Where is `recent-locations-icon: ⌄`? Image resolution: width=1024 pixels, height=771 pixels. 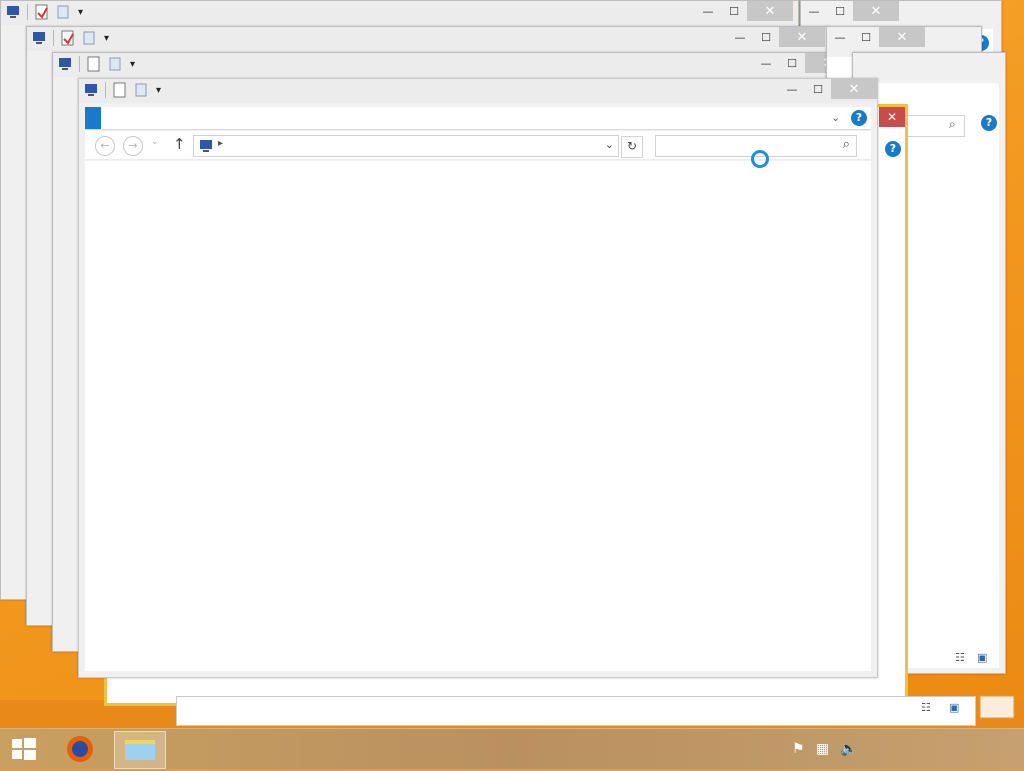 recent-locations-icon: ⌄ is located at coordinates (155, 142).